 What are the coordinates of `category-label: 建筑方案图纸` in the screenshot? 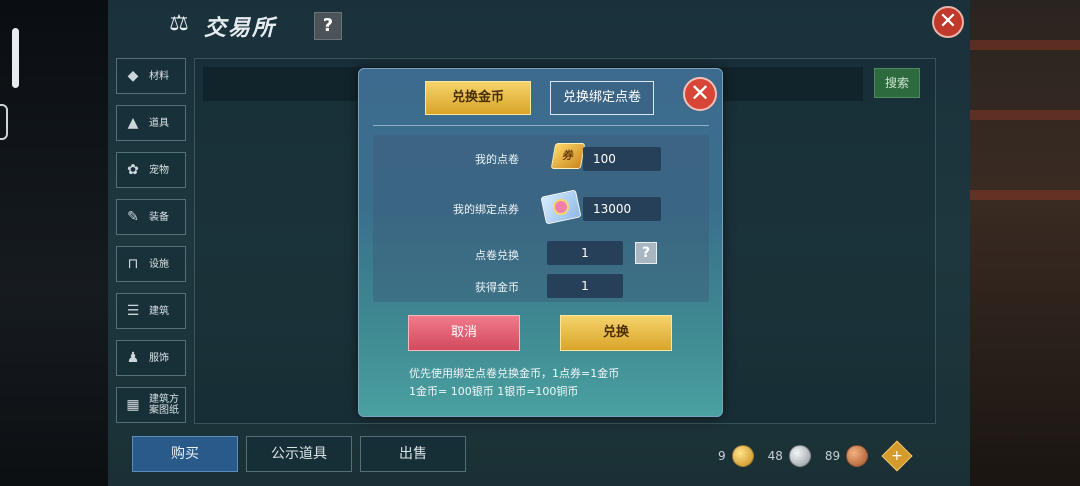 It's located at (164, 405).